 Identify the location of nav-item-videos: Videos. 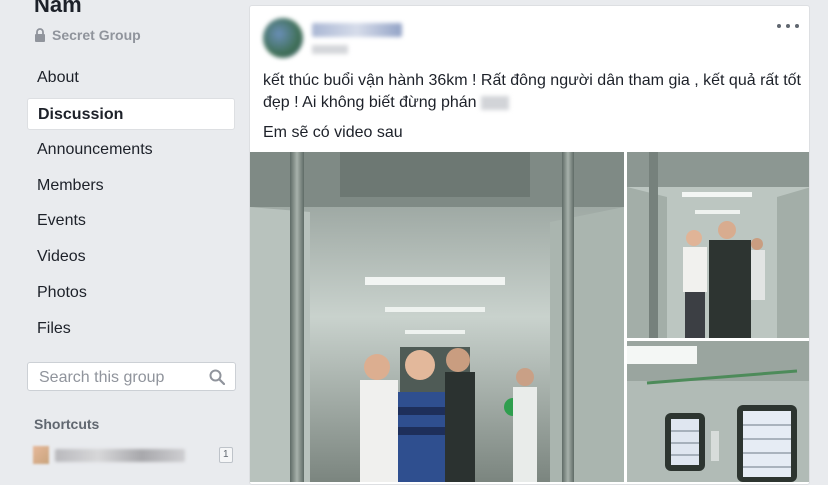
(131, 257).